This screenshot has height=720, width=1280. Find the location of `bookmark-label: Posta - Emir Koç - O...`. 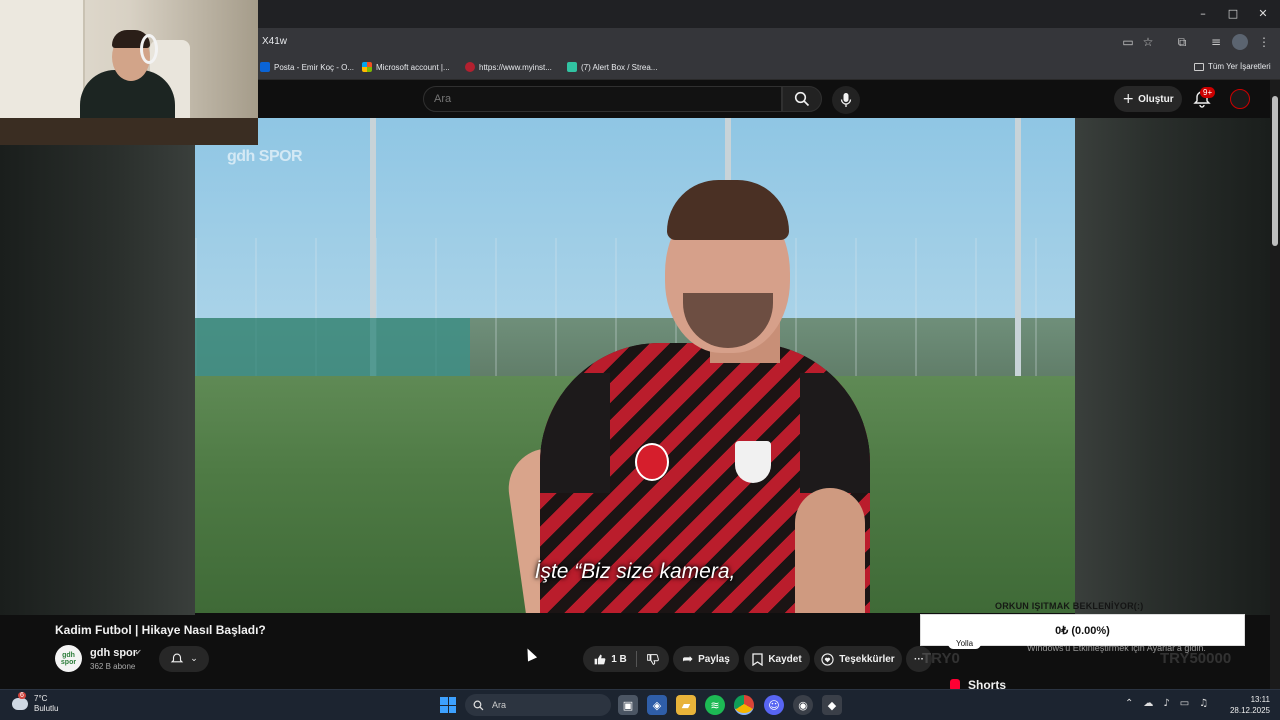

bookmark-label: Posta - Emir Koç - O... is located at coordinates (314, 67).